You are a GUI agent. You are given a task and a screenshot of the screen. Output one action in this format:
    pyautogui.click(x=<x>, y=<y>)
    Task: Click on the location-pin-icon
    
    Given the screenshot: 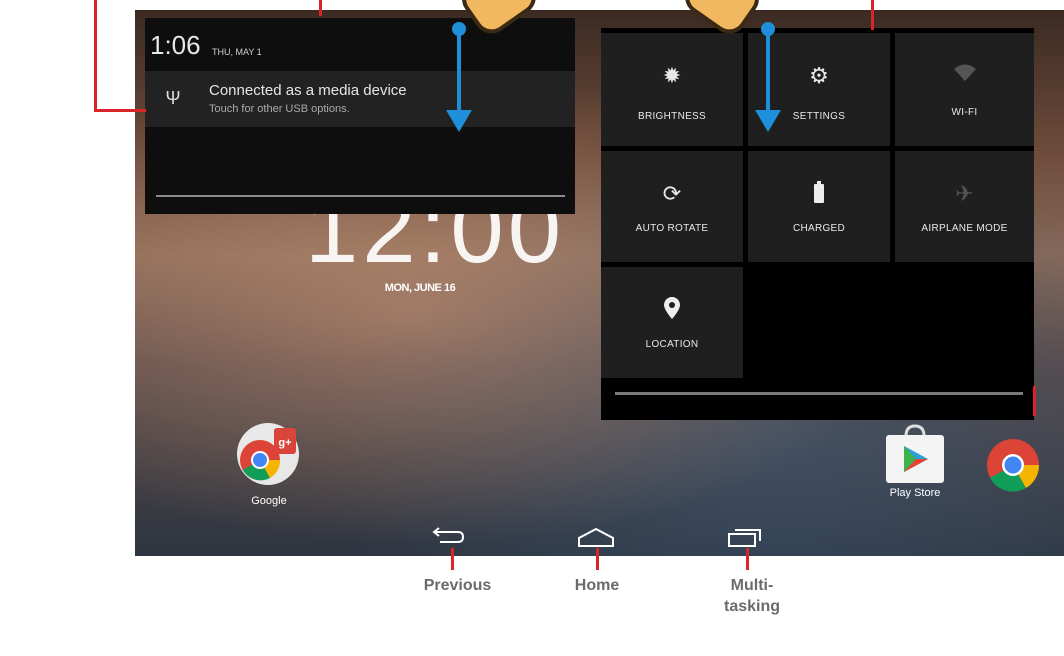 What is the action you would take?
    pyautogui.click(x=672, y=311)
    